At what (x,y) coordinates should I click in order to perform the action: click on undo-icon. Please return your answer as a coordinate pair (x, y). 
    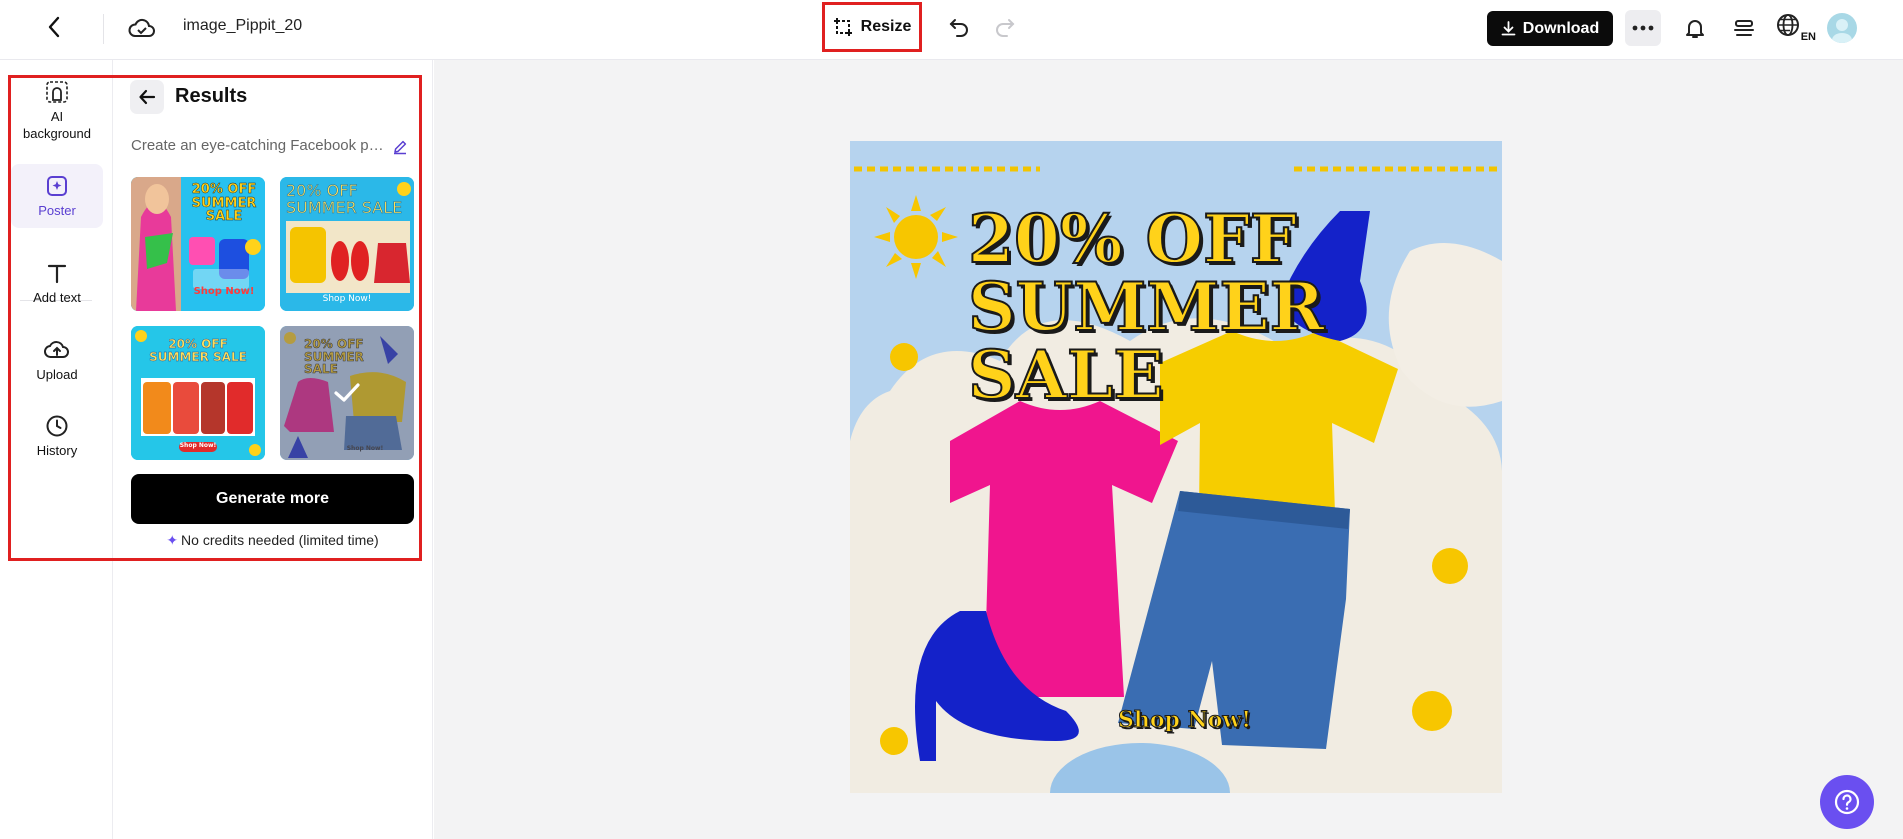
    Looking at the image, I should click on (958, 28).